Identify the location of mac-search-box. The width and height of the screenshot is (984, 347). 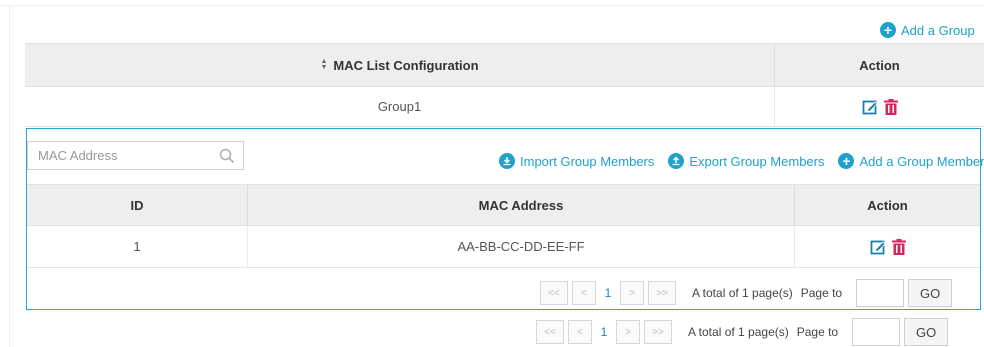
(135, 155).